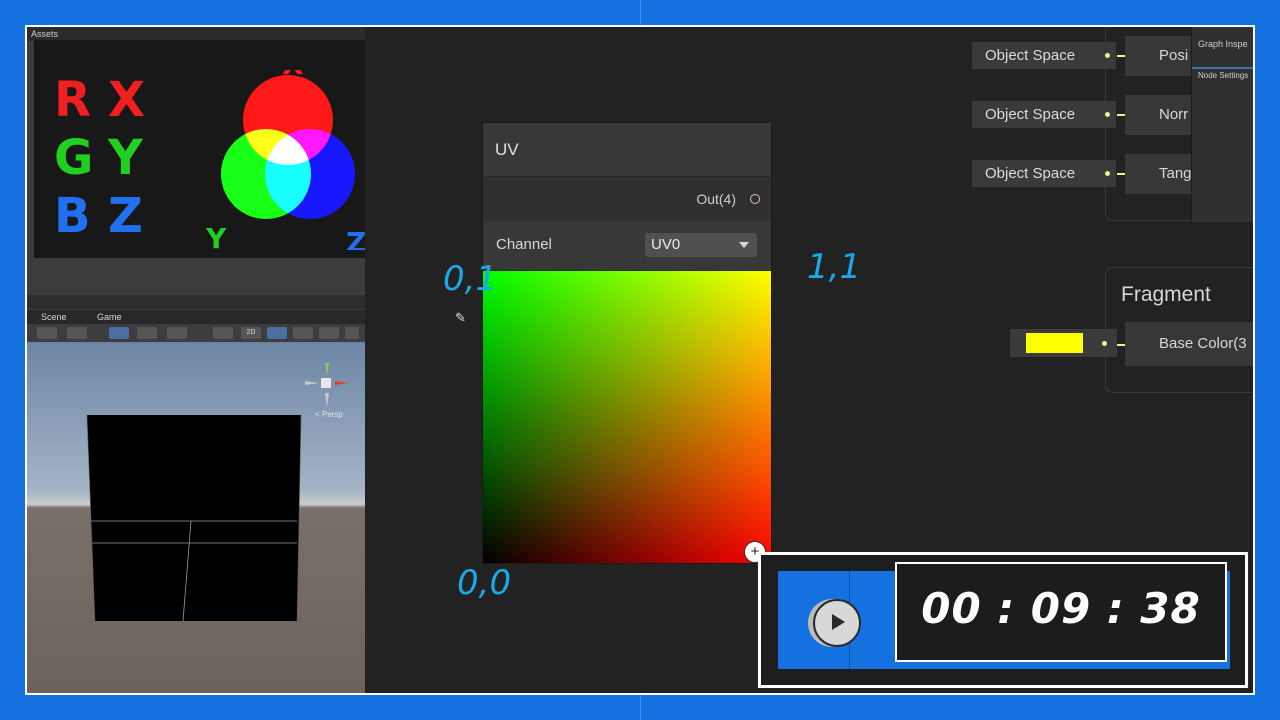  Describe the element at coordinates (125, 216) in the screenshot. I see `legend-letter-z: Z` at that location.